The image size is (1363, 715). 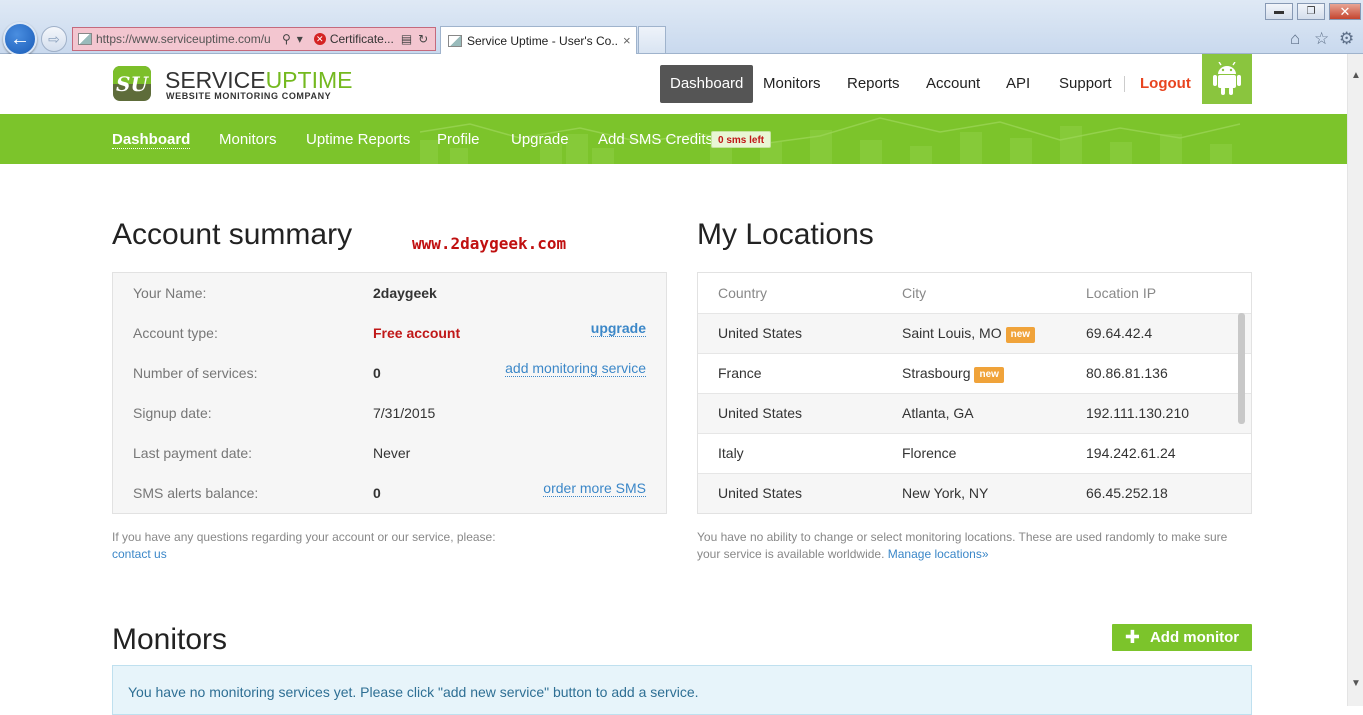 I want to click on logo-name: SERVICEUPTIME, so click(x=258, y=80).